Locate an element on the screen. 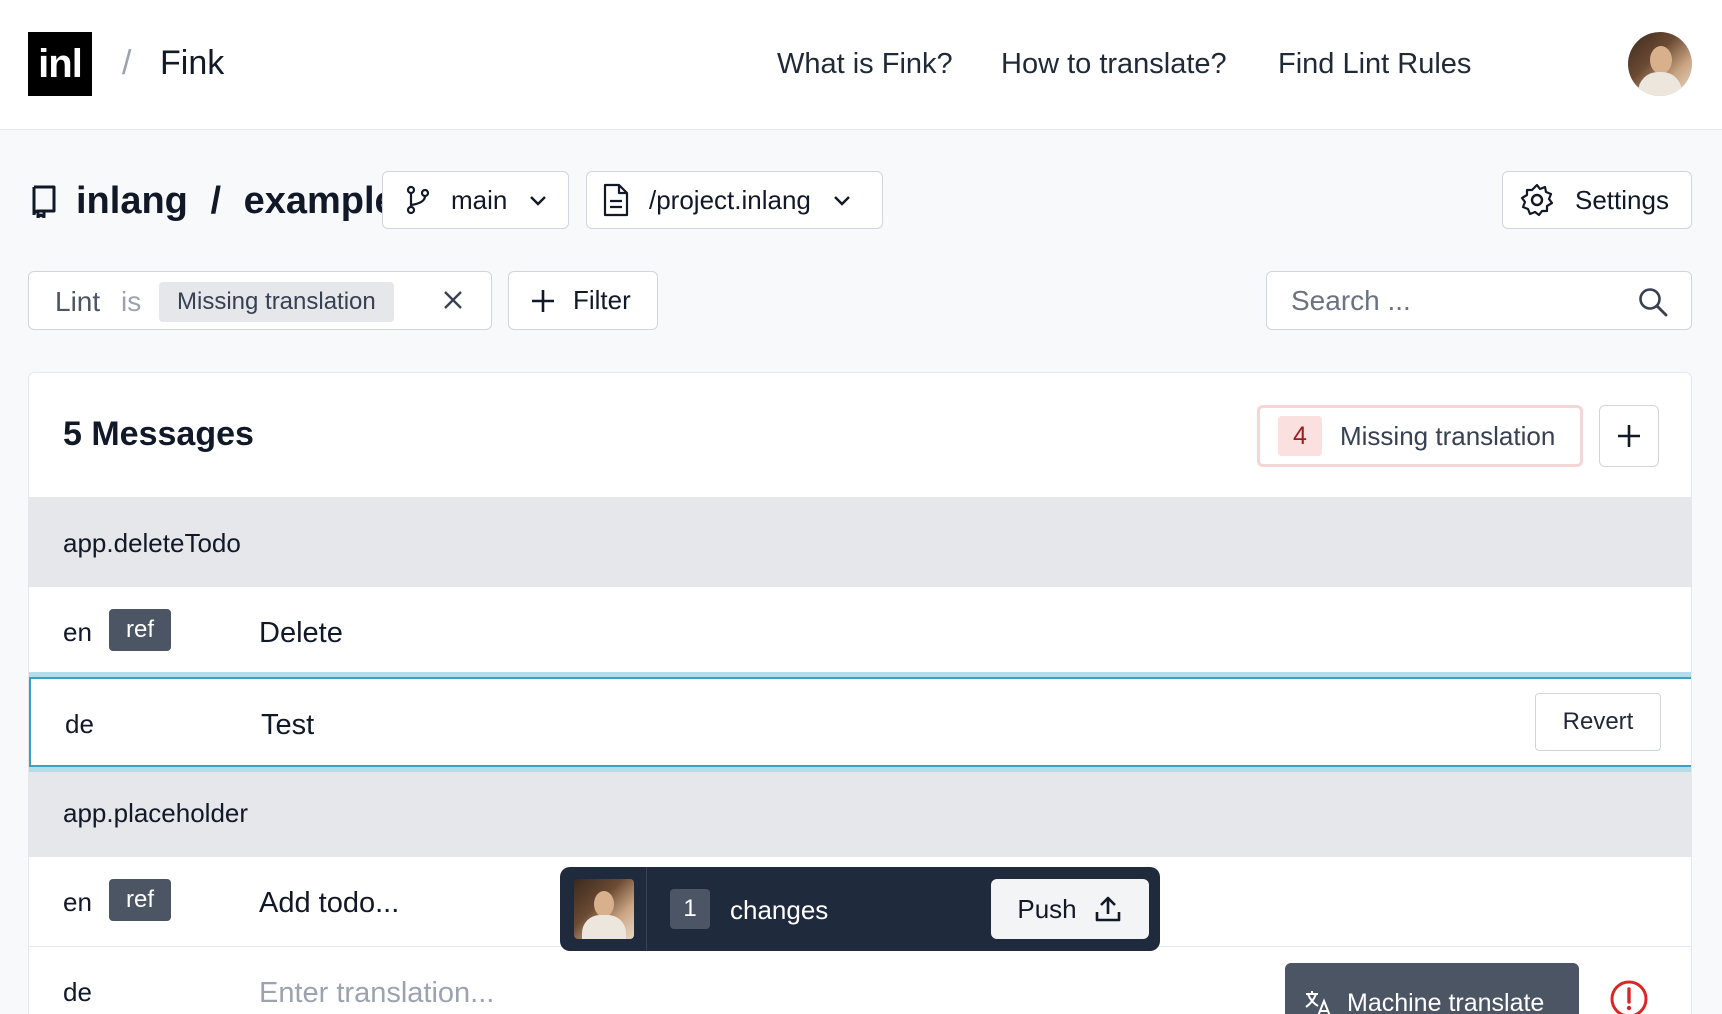  changes-label: changes is located at coordinates (779, 910).